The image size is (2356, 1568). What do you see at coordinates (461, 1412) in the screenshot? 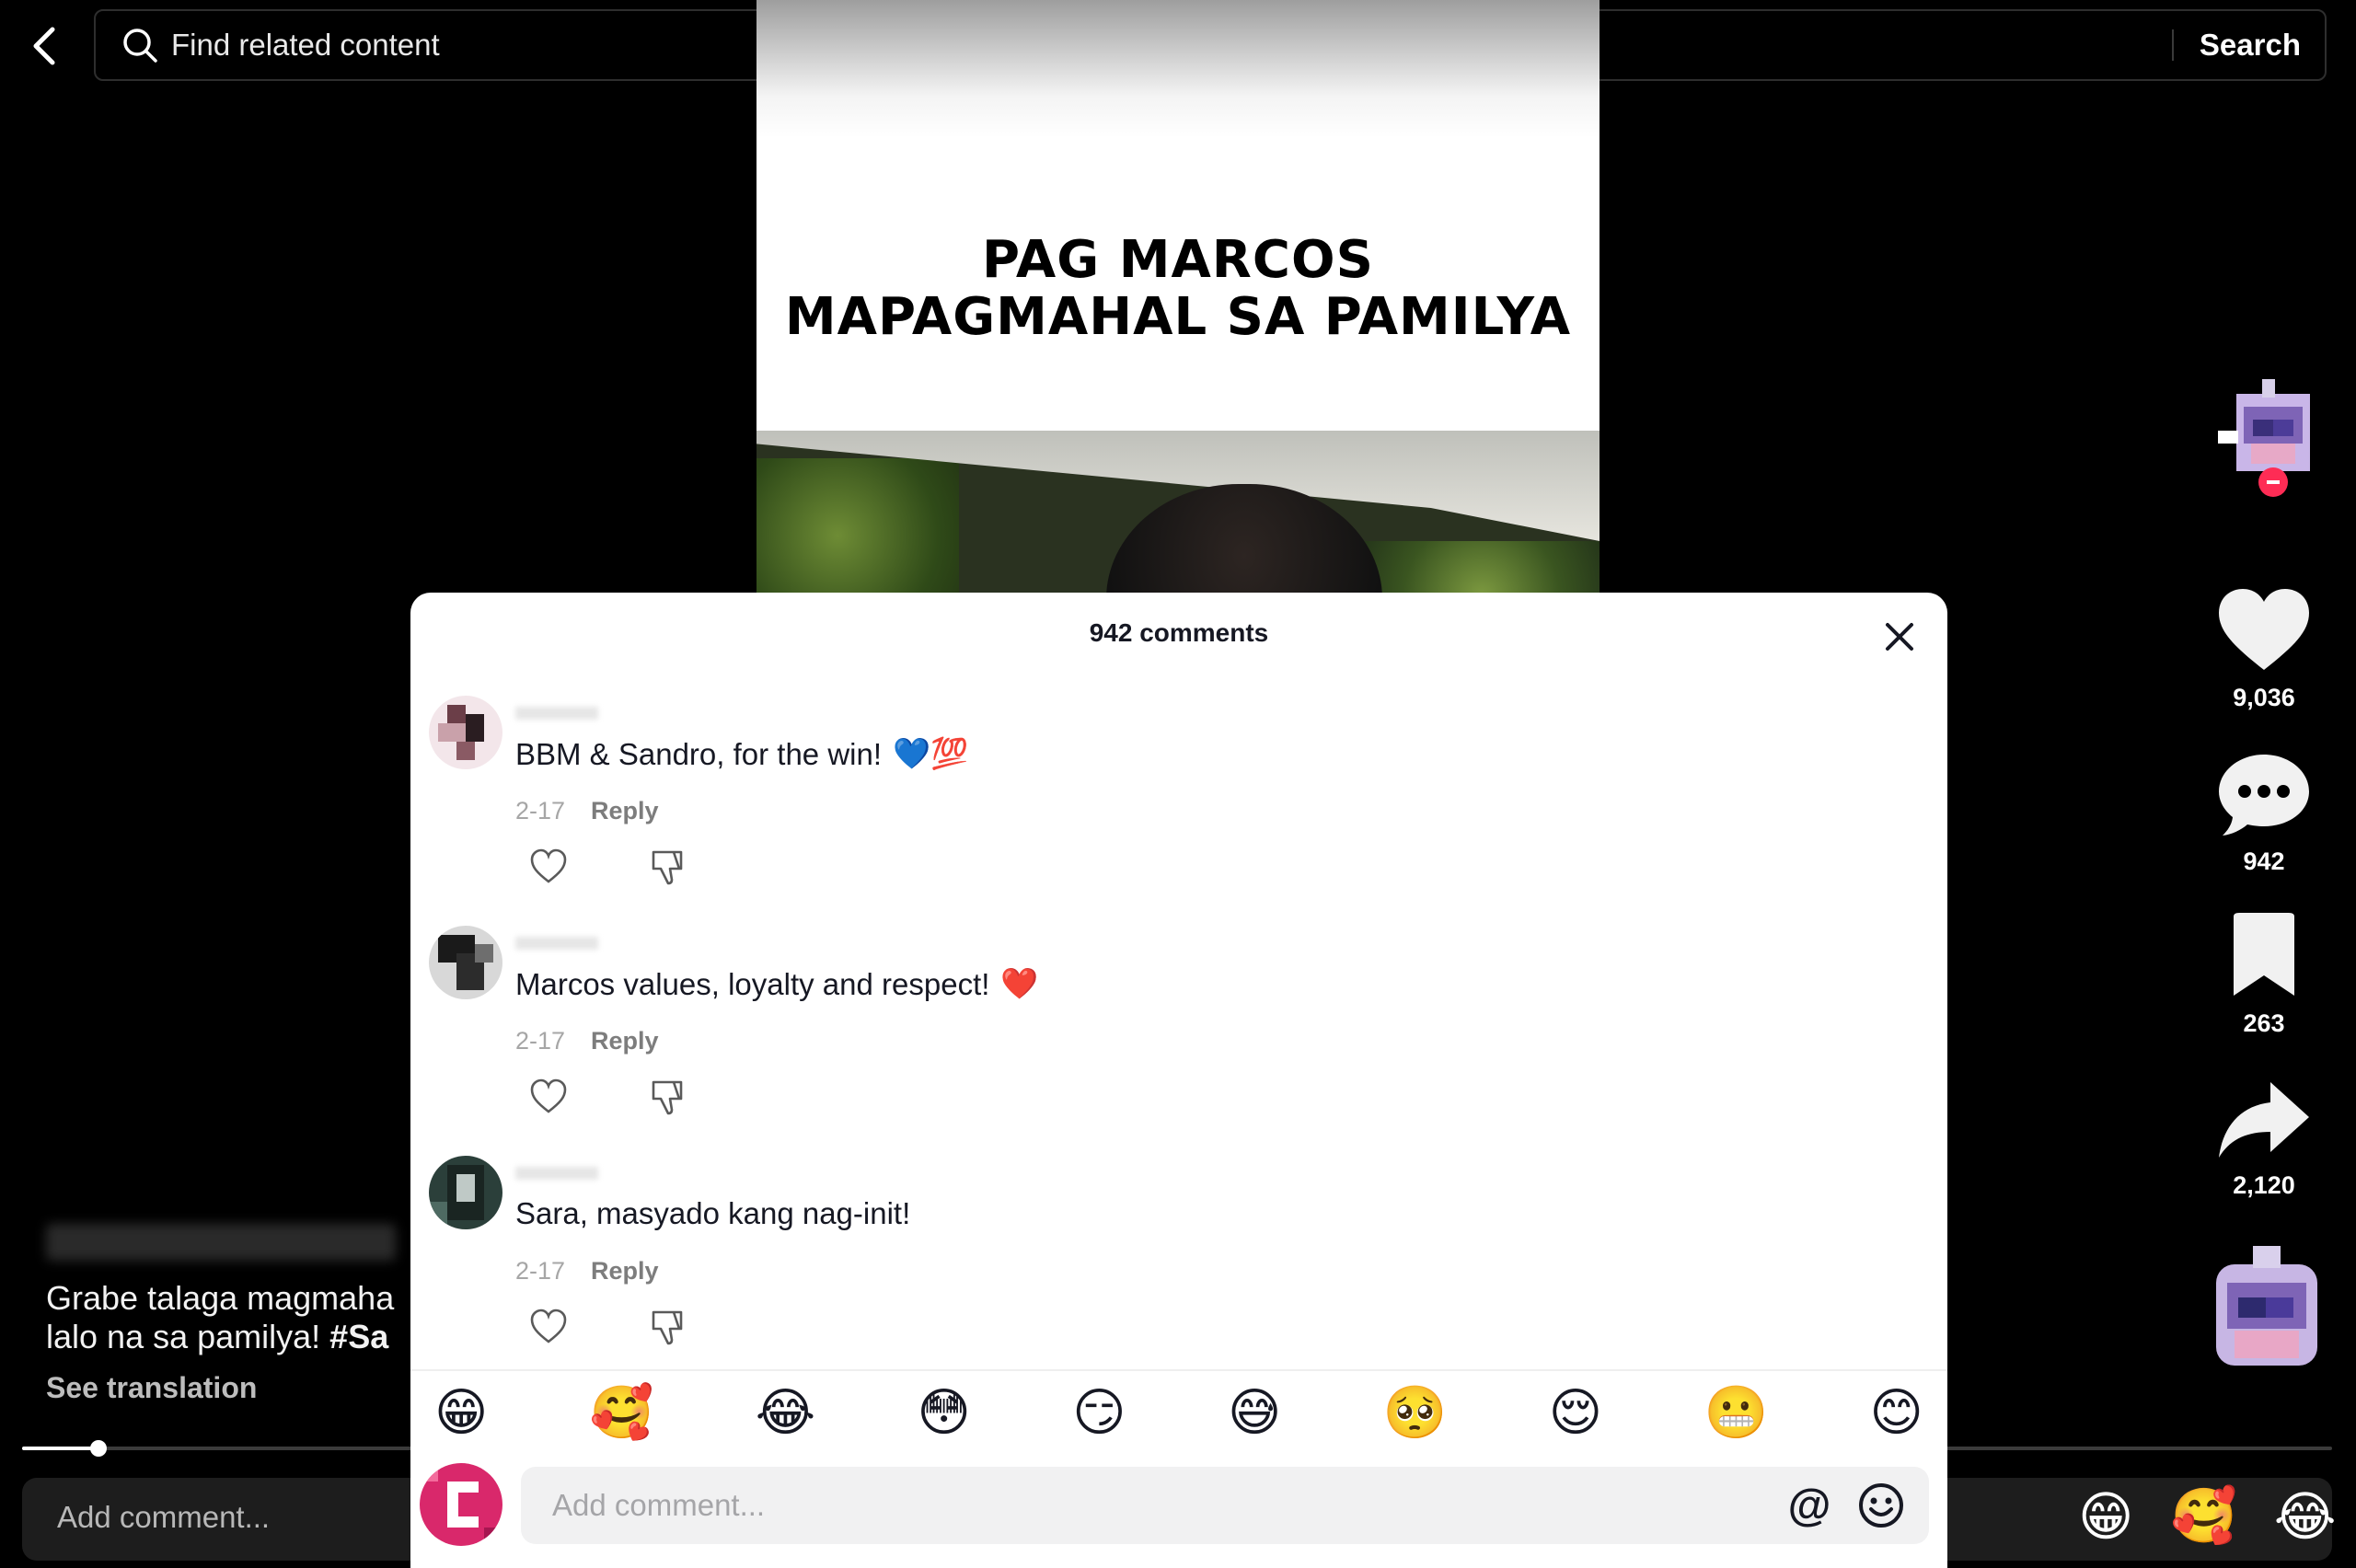
I see `quick-emoji: 😁` at bounding box center [461, 1412].